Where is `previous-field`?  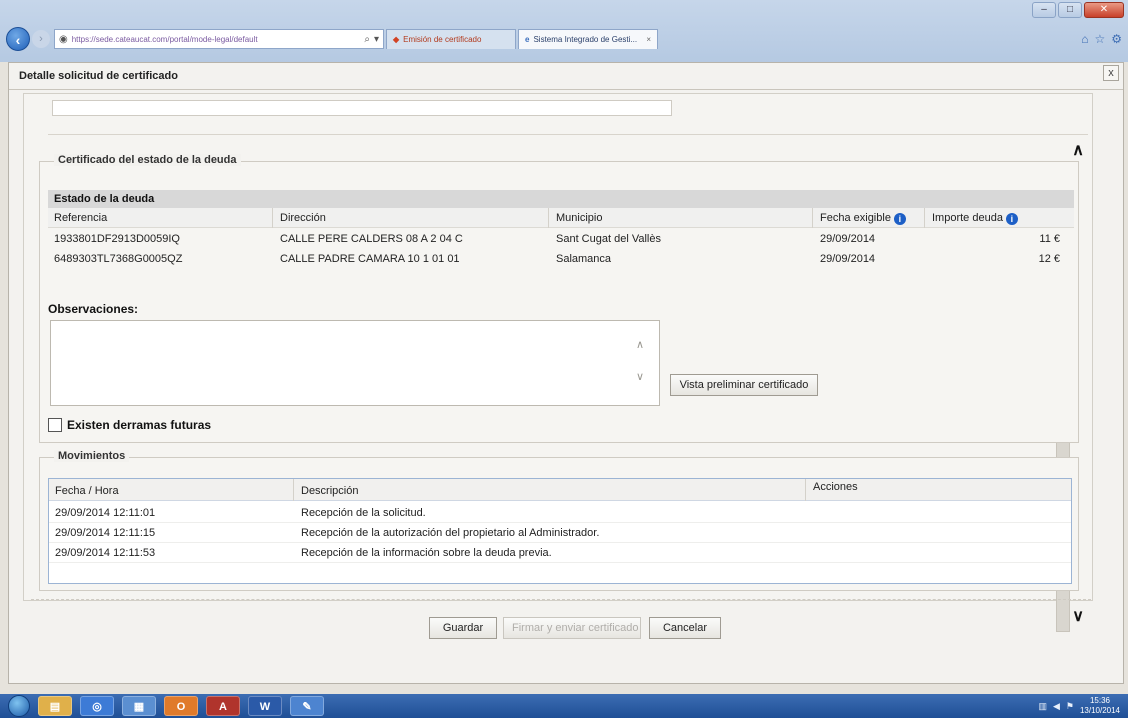
previous-field is located at coordinates (362, 108).